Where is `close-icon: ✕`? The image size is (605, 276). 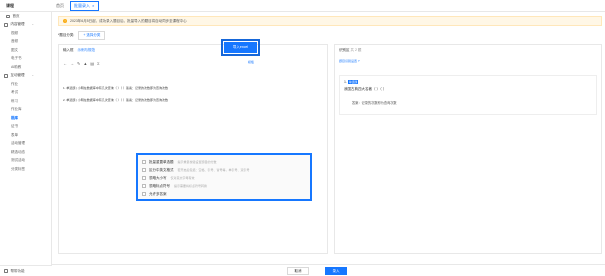
close-icon: ✕ is located at coordinates (93, 6).